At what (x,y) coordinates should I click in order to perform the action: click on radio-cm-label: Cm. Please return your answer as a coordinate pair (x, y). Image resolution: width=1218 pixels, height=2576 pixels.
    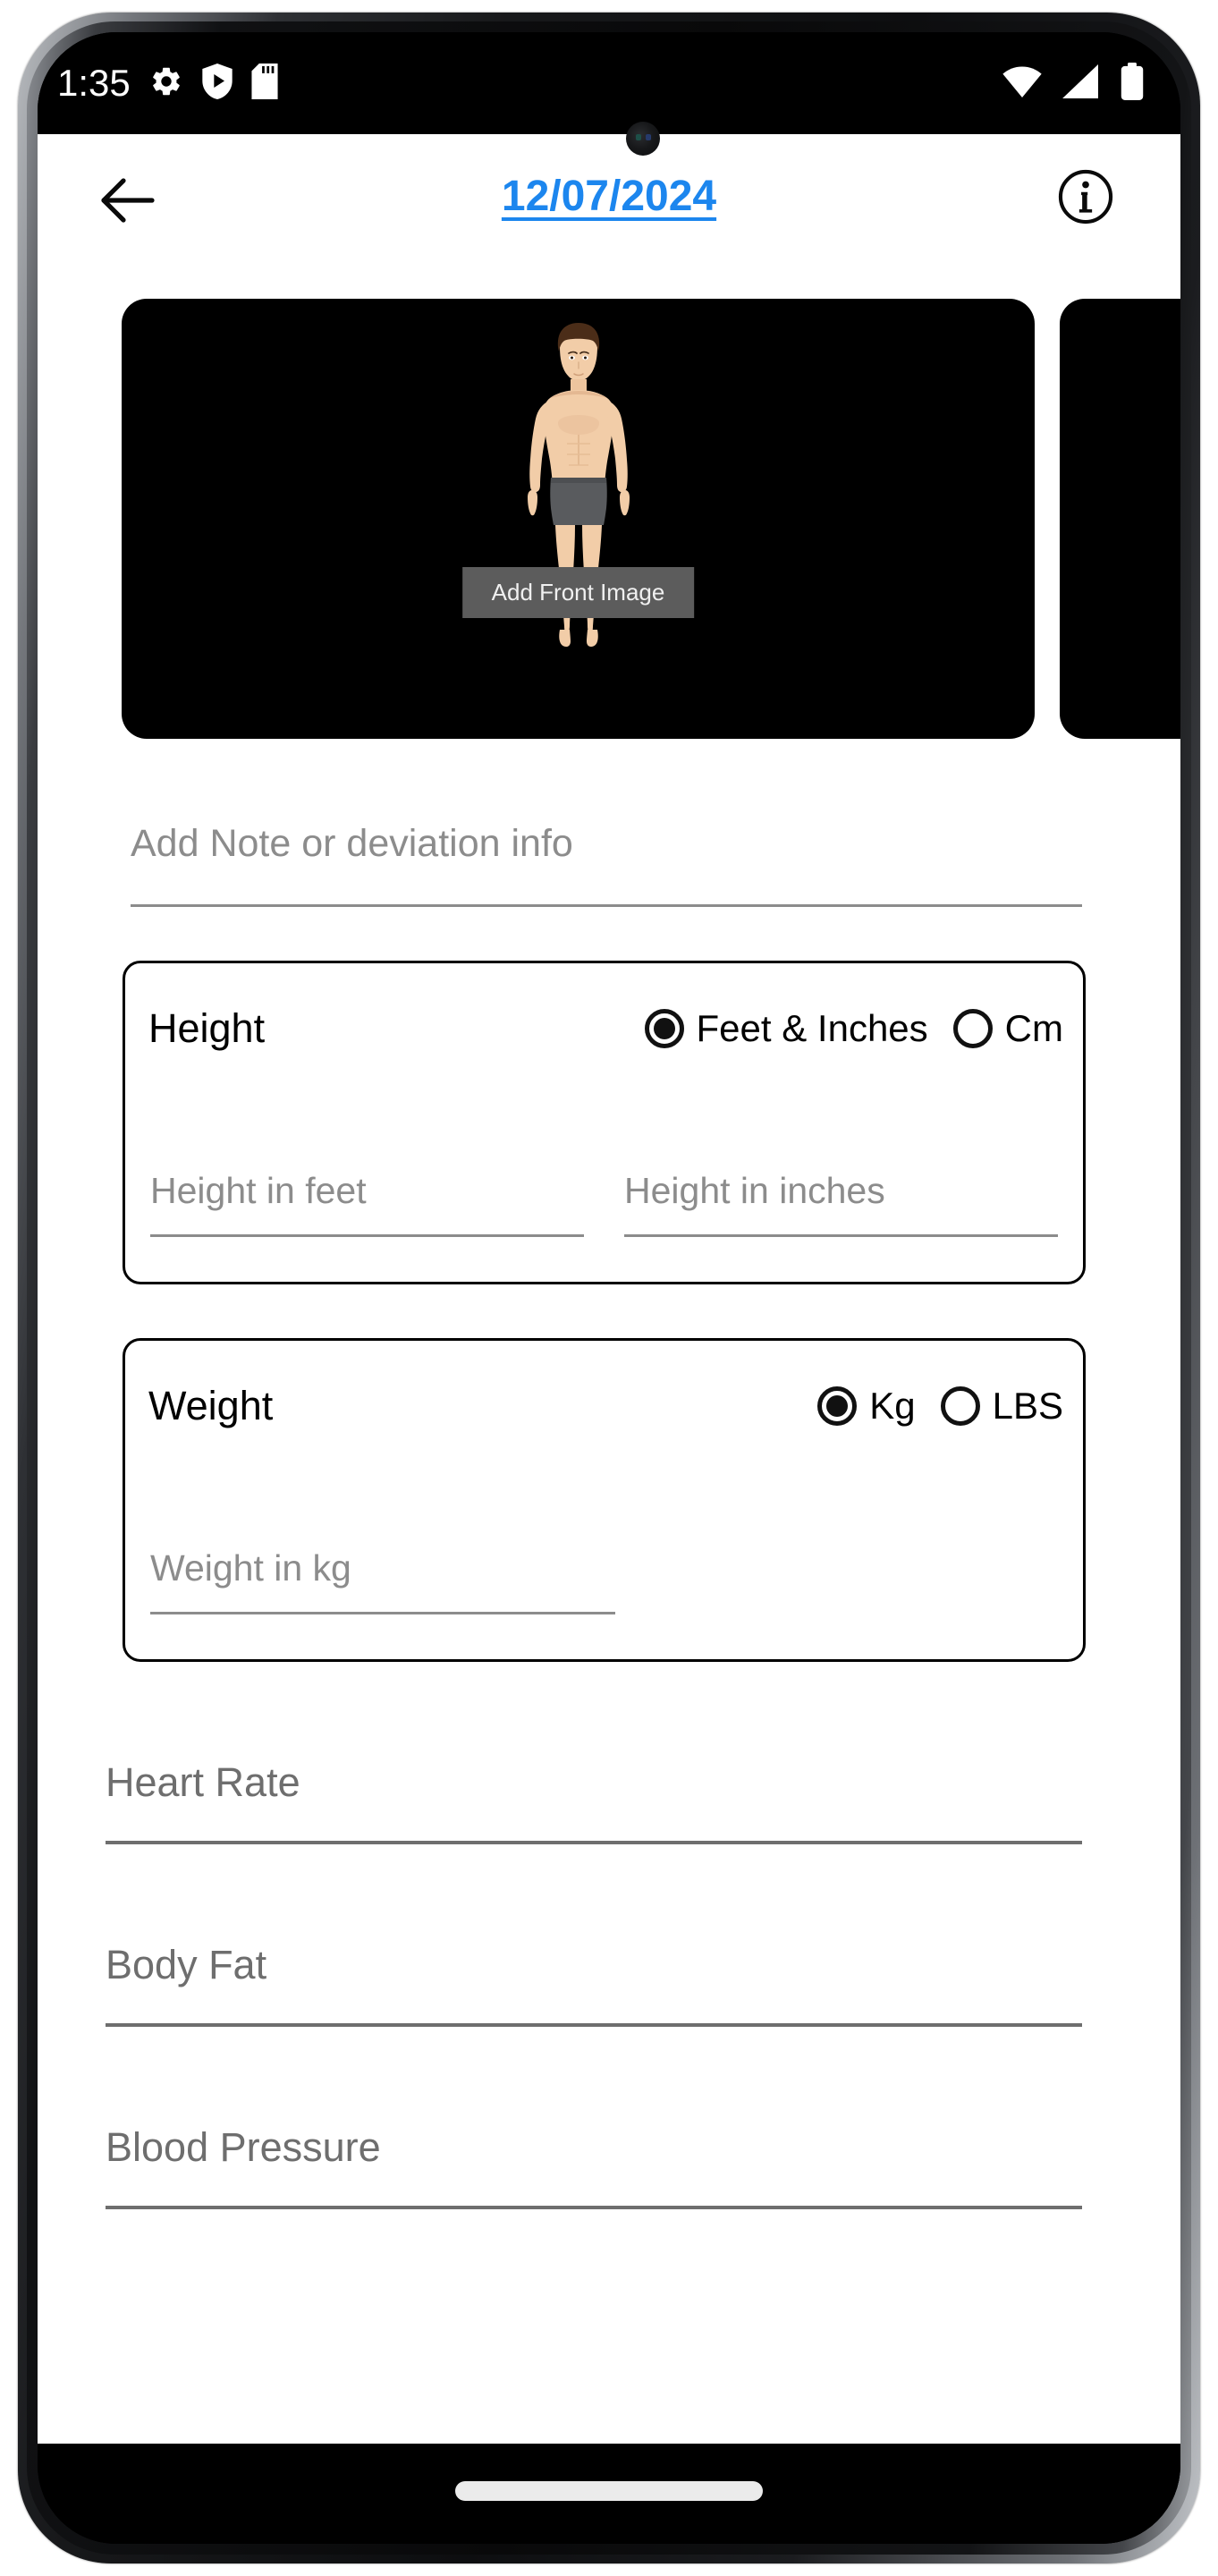
    Looking at the image, I should click on (1033, 1027).